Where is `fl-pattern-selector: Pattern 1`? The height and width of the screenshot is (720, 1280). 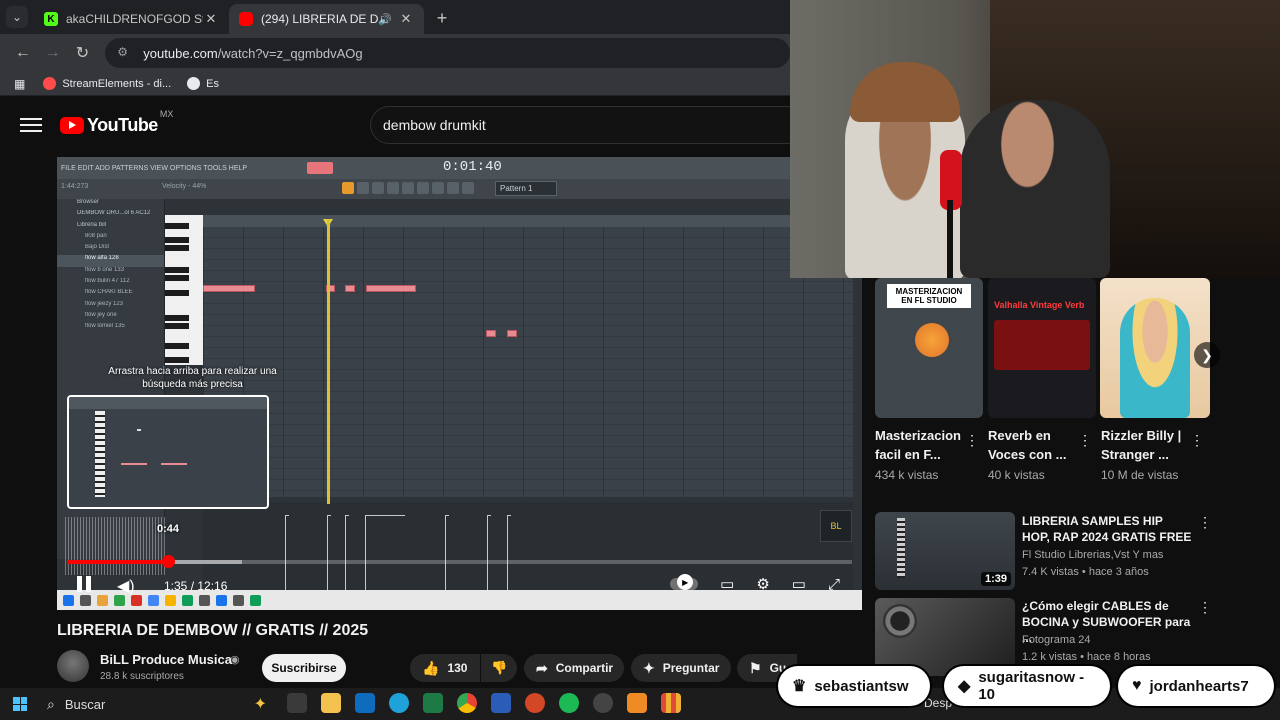
fl-pattern-selector: Pattern 1 is located at coordinates (526, 188).